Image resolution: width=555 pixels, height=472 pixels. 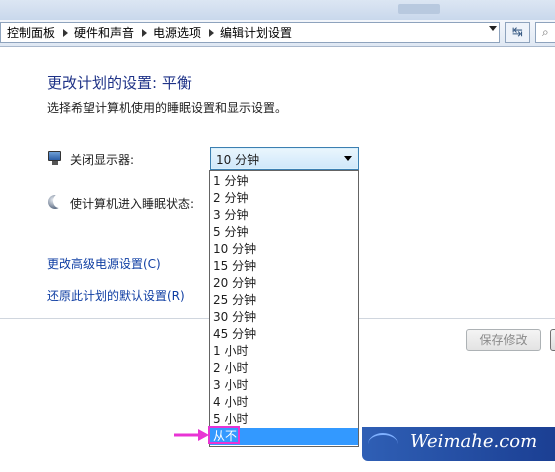 What do you see at coordinates (55, 158) in the screenshot?
I see `monitor-icon` at bounding box center [55, 158].